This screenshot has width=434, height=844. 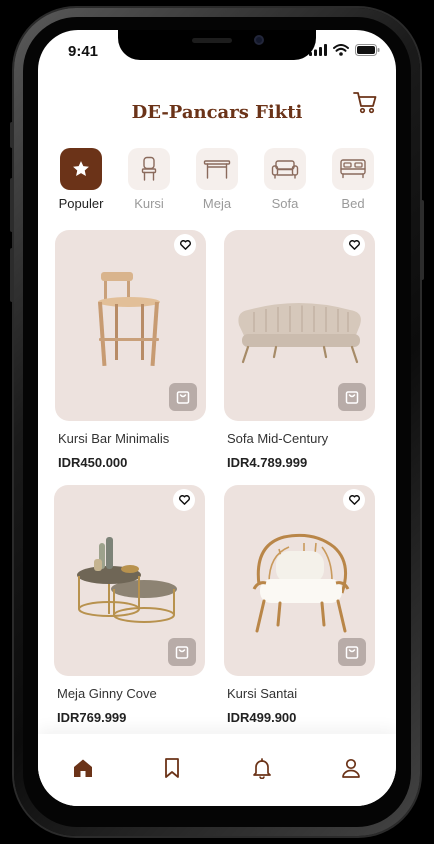 I want to click on category-bed: Bed, so click(x=353, y=179).